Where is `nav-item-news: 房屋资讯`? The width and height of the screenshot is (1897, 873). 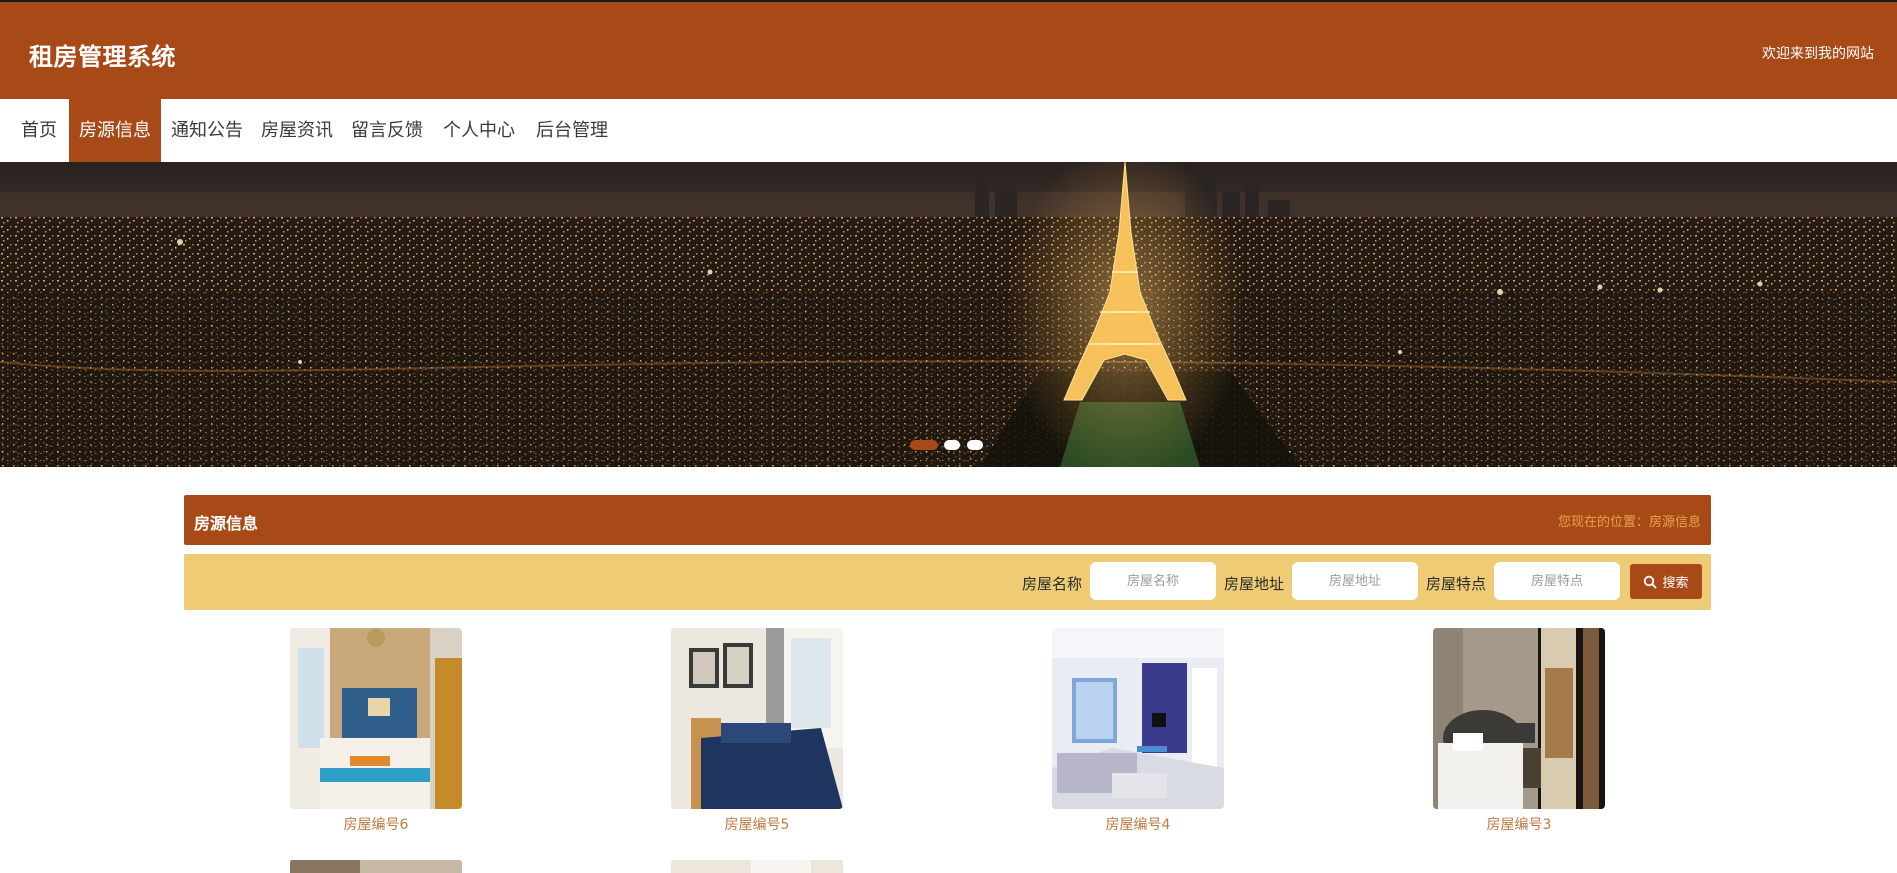 nav-item-news: 房屋资讯 is located at coordinates (297, 130).